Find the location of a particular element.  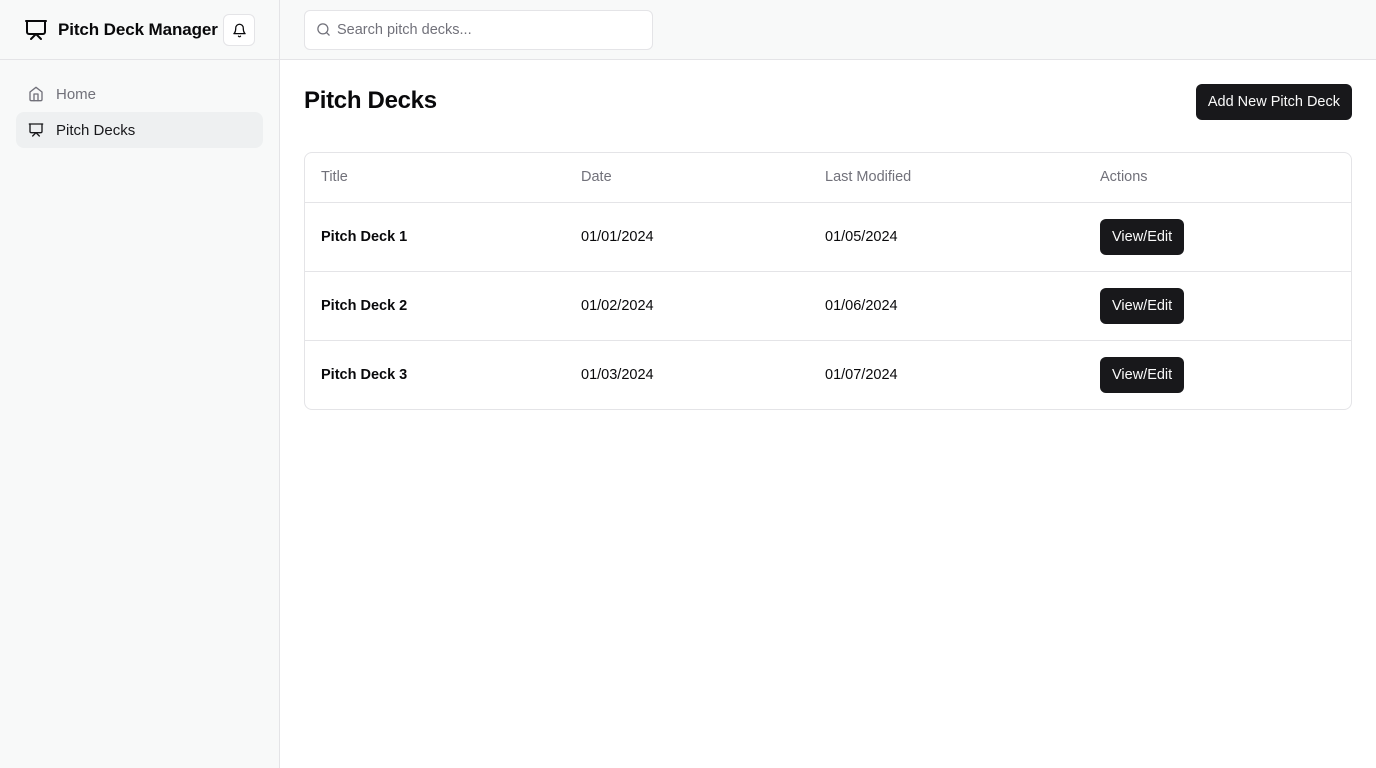

search-box is located at coordinates (478, 30).